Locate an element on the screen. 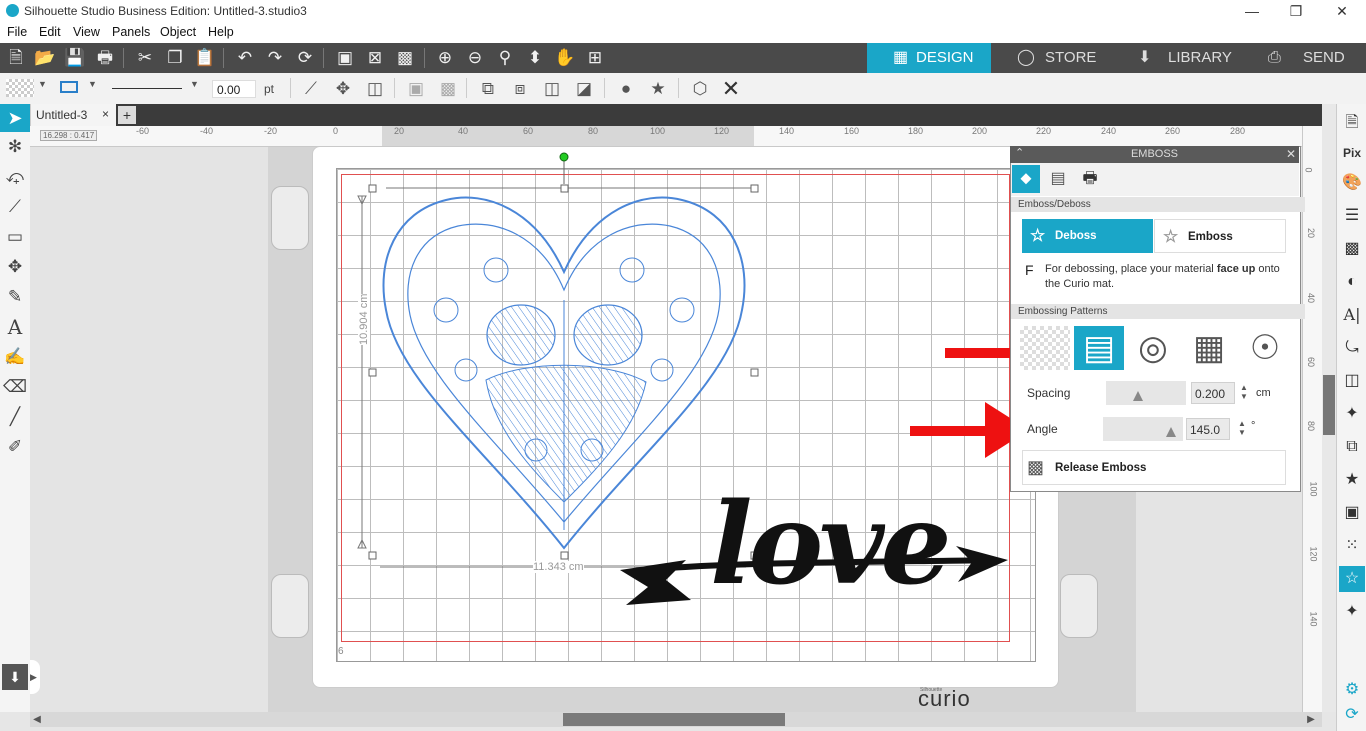 Image resolution: width=1366 pixels, height=731 pixels. menu-file: File is located at coordinates (17, 32).